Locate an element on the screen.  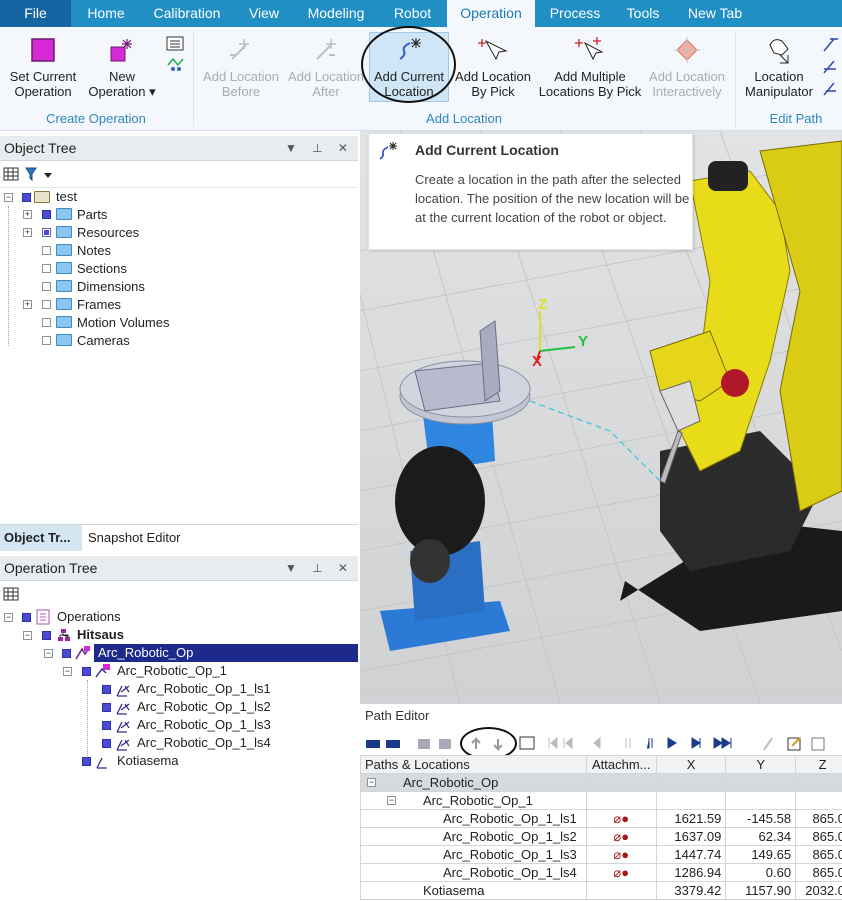
table-row: − Arc_Robotic_Op_1 is located at coordinates (601, 800).